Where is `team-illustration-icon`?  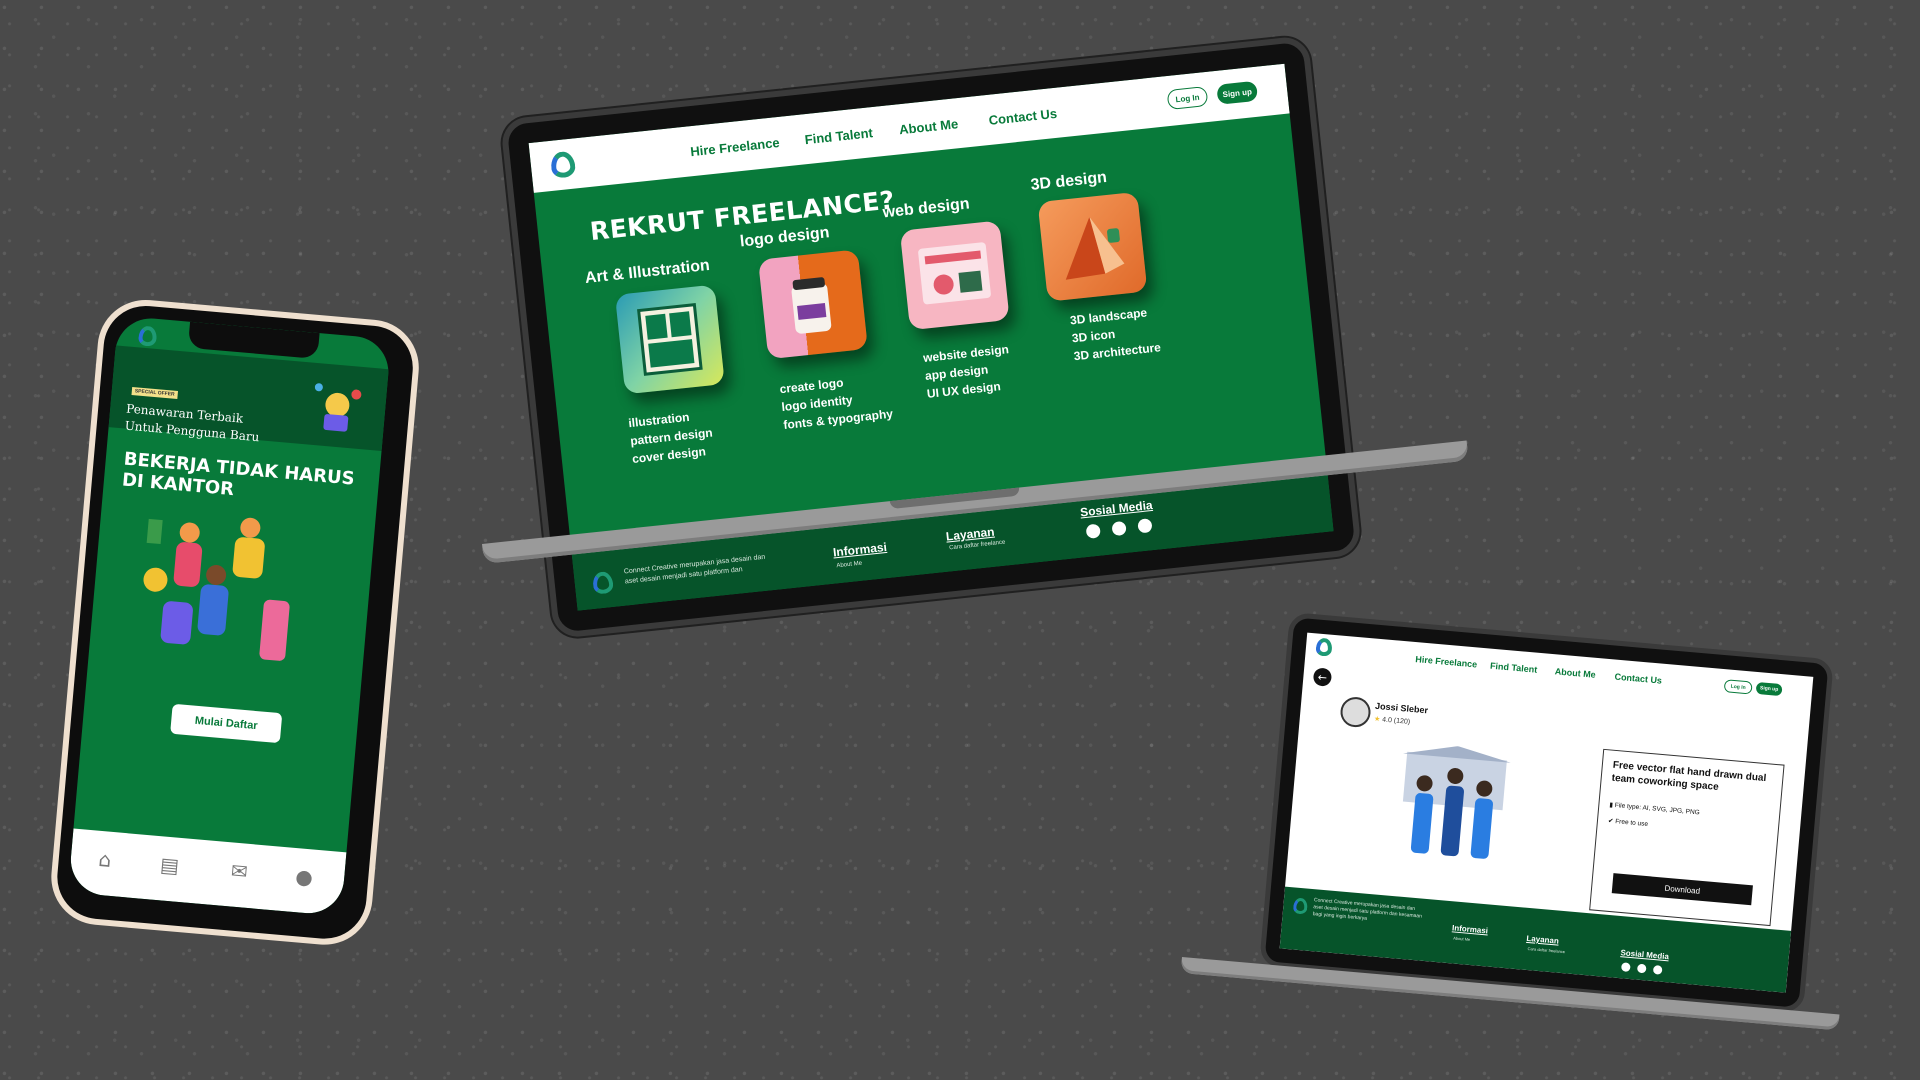
team-illustration-icon is located at coordinates (216, 589).